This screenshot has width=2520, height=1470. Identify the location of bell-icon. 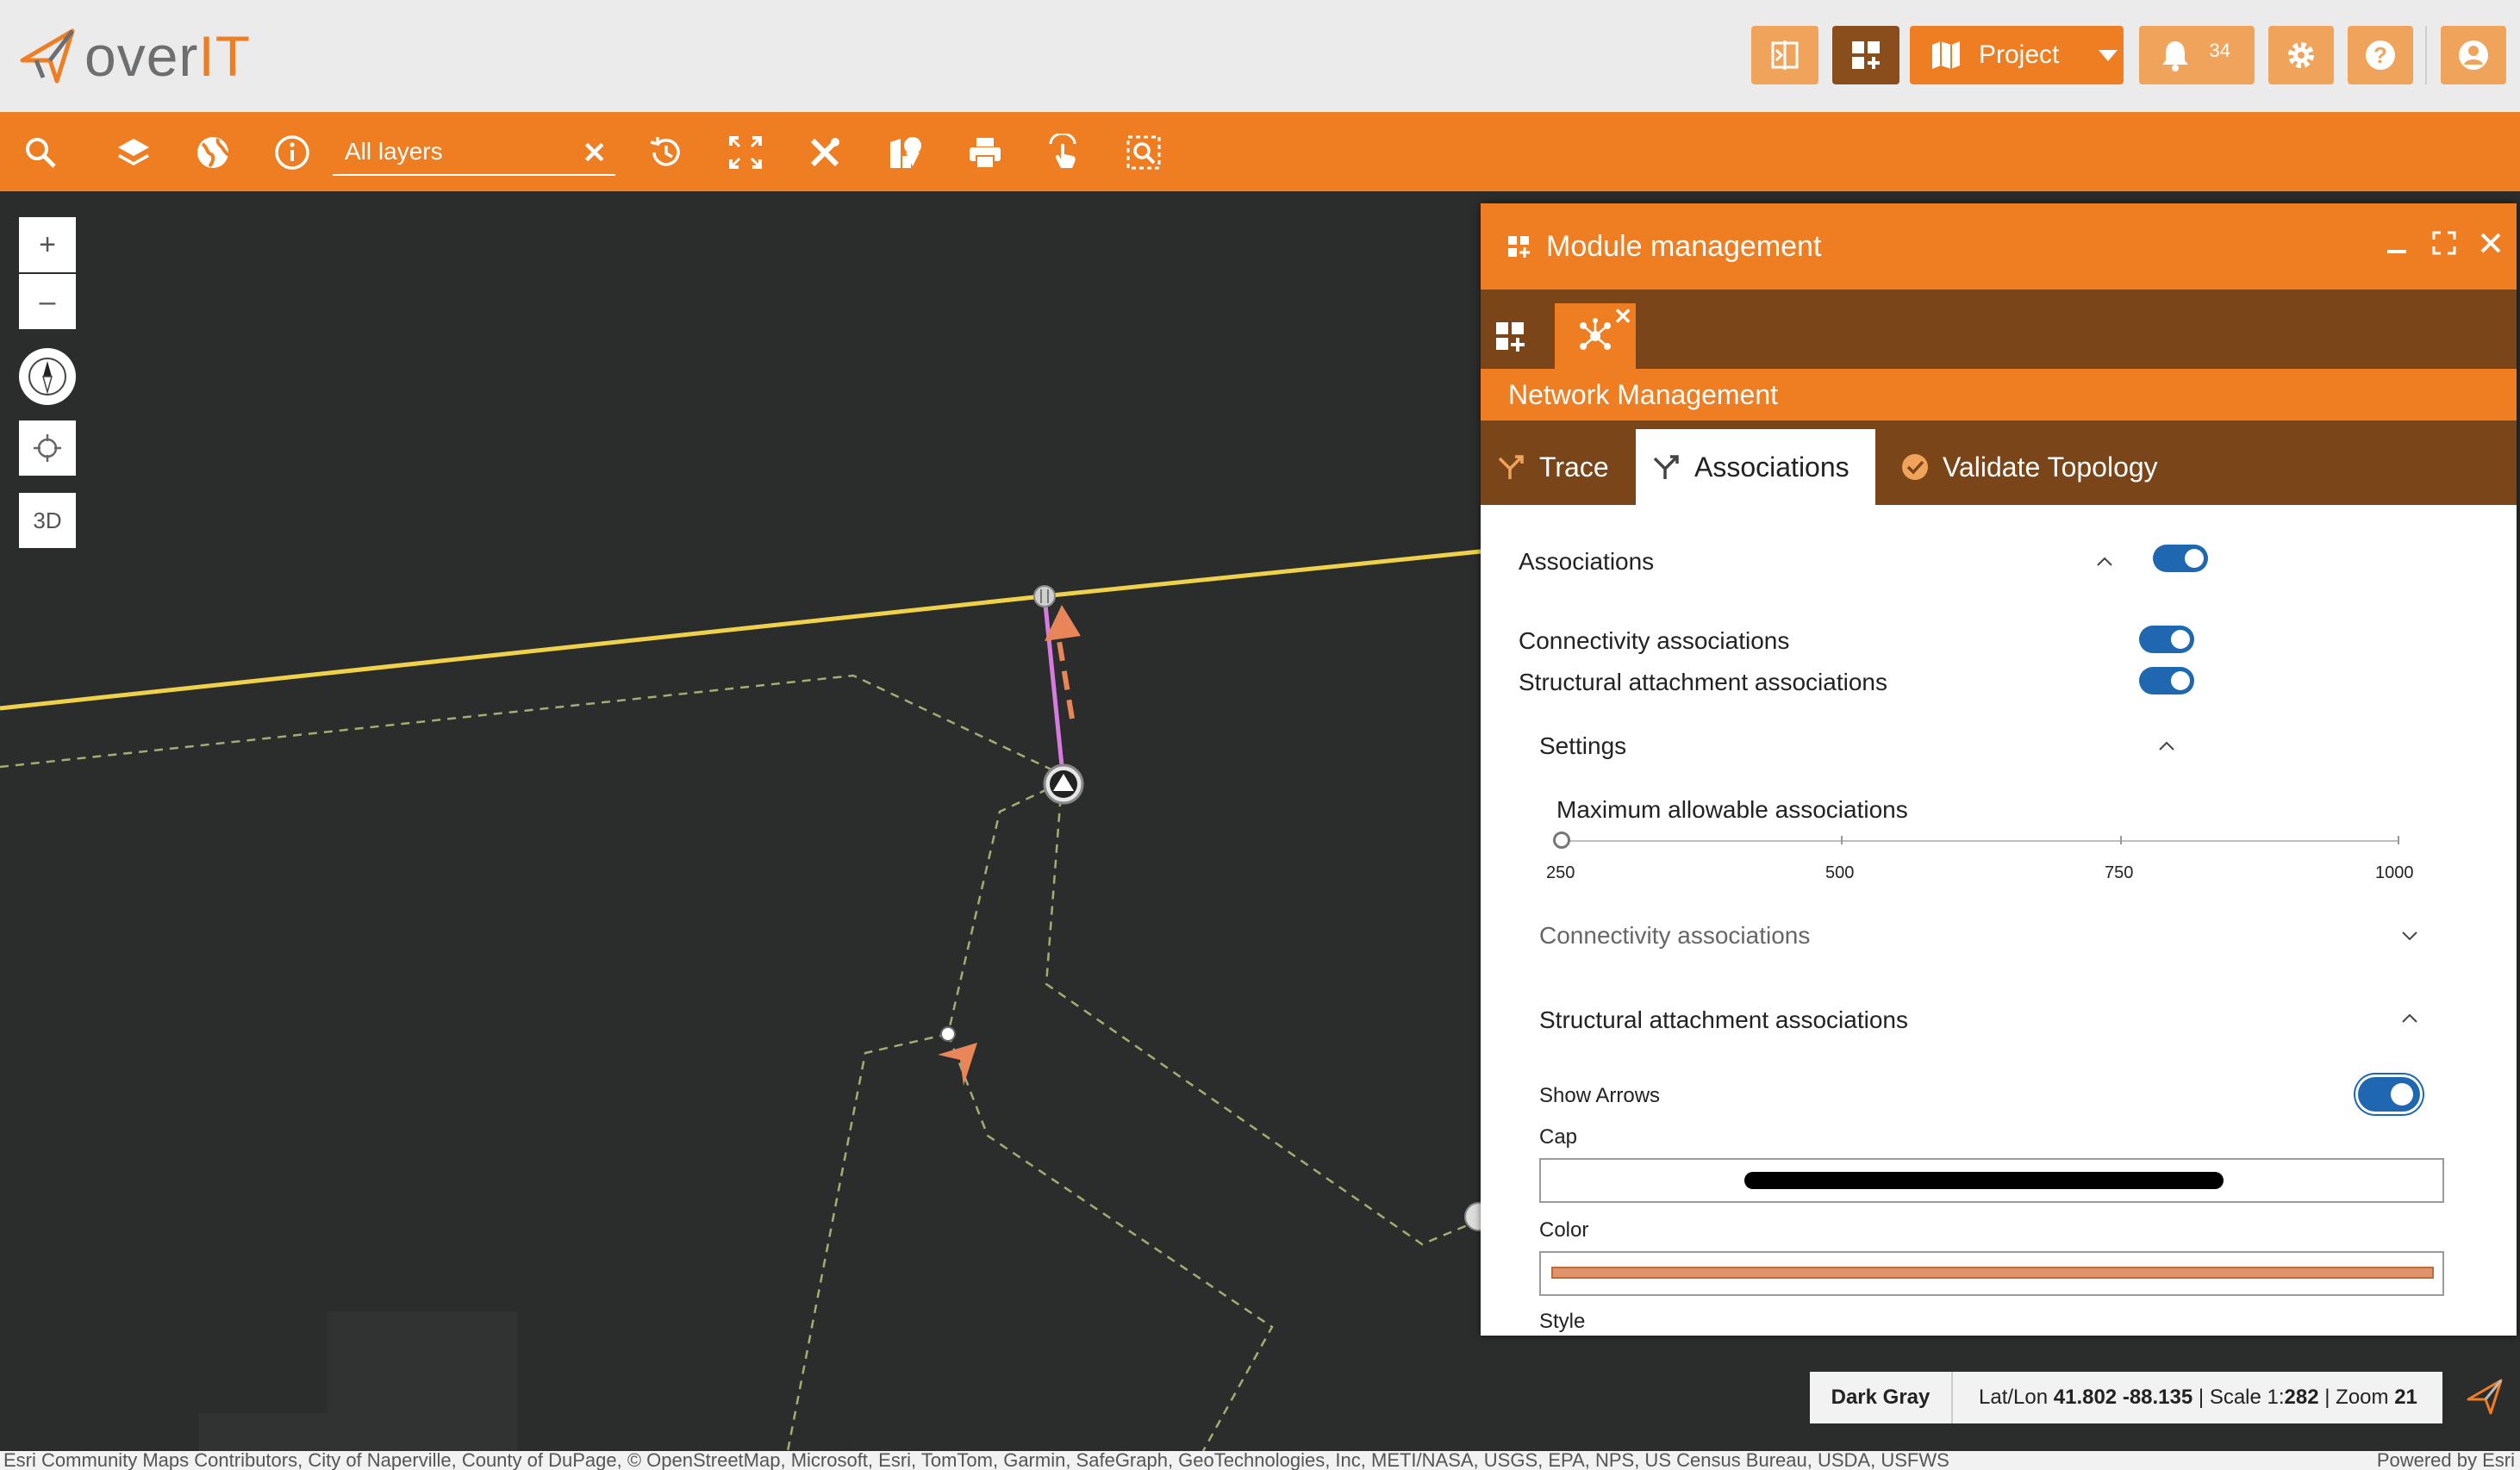
(2175, 56).